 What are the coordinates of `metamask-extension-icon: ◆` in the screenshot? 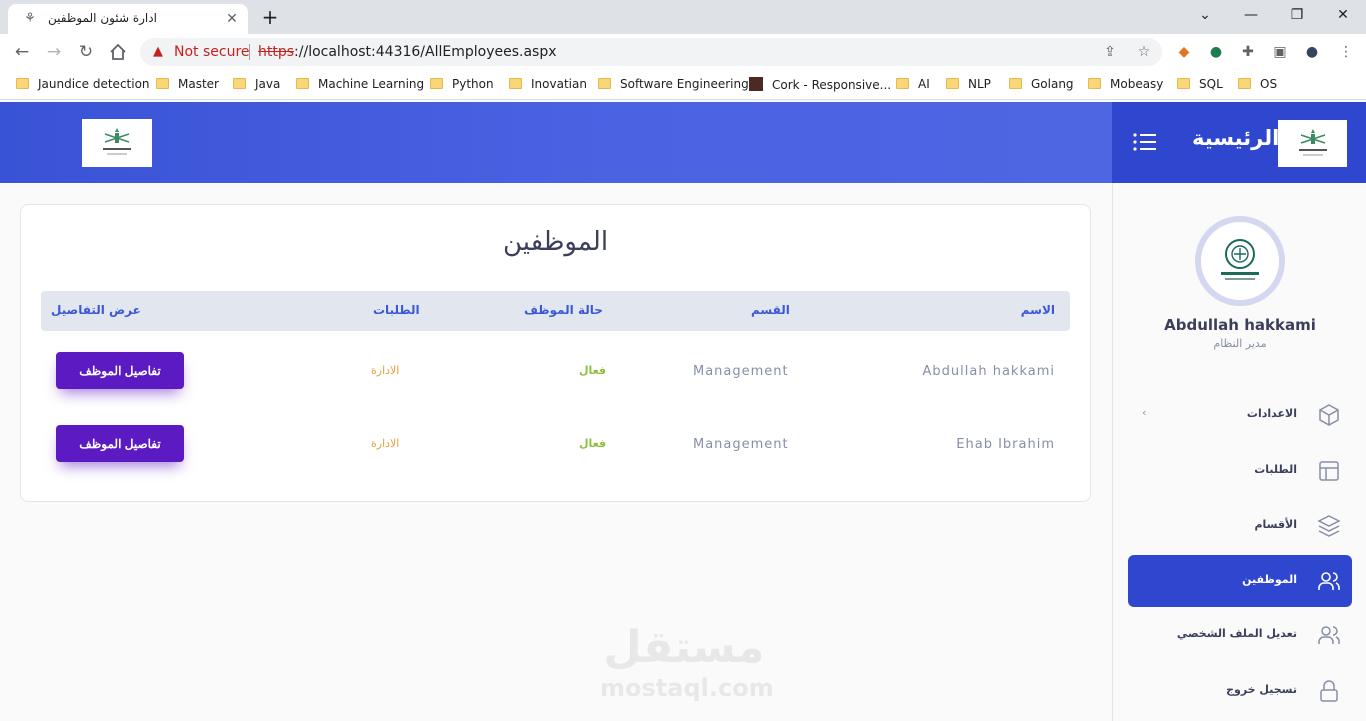 It's located at (1184, 52).